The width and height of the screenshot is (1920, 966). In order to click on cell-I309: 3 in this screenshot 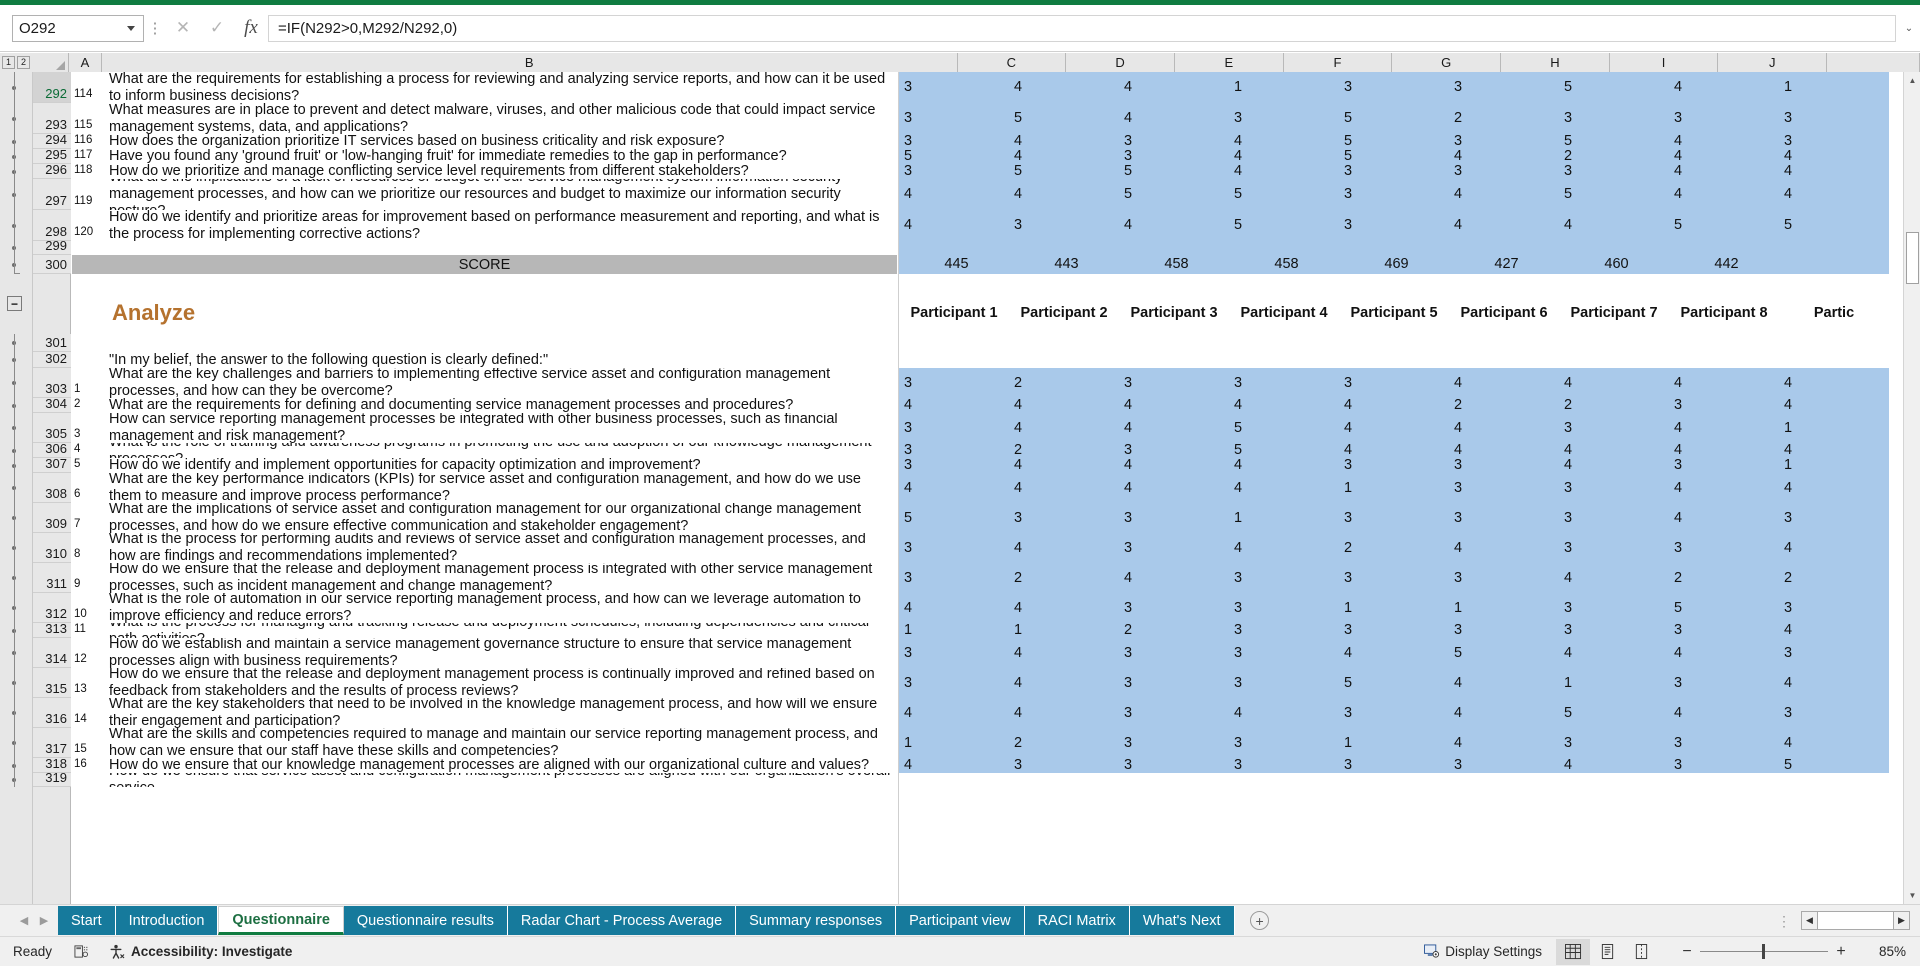, I will do `click(1614, 518)`.